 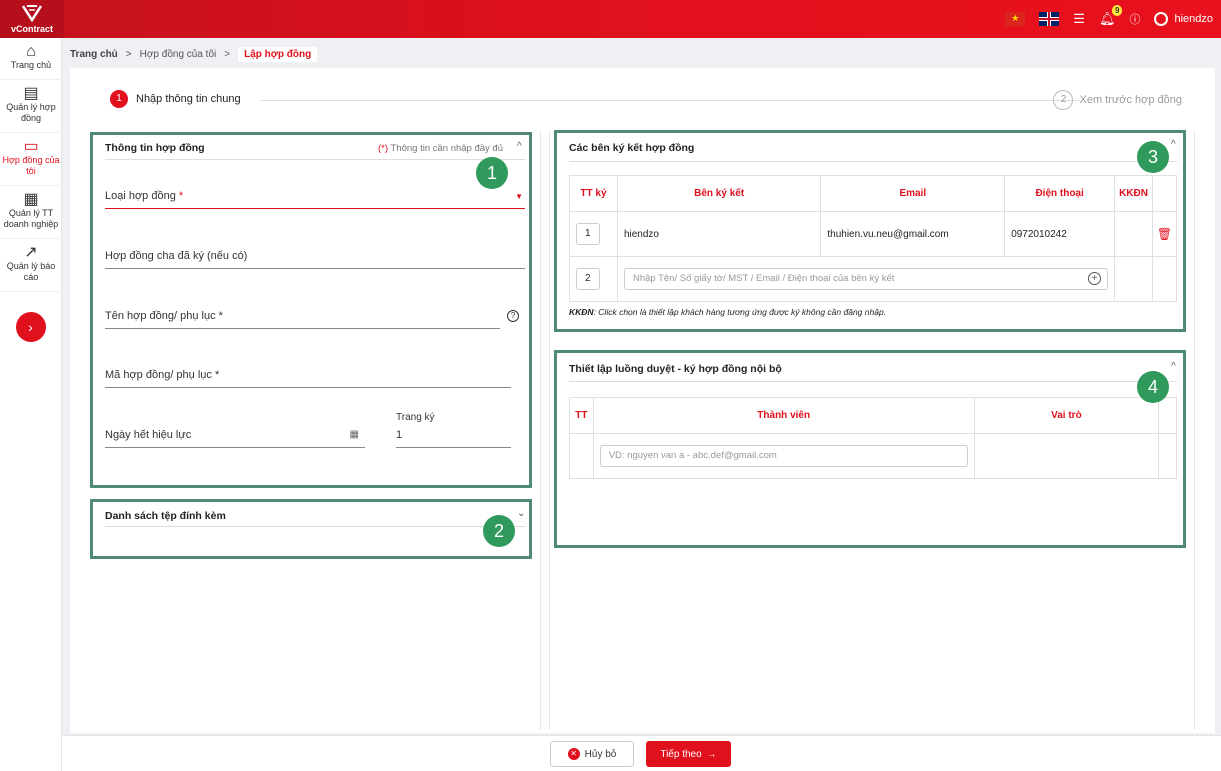 What do you see at coordinates (1015, 19) in the screenshot?
I see `vietnam-flag-icon` at bounding box center [1015, 19].